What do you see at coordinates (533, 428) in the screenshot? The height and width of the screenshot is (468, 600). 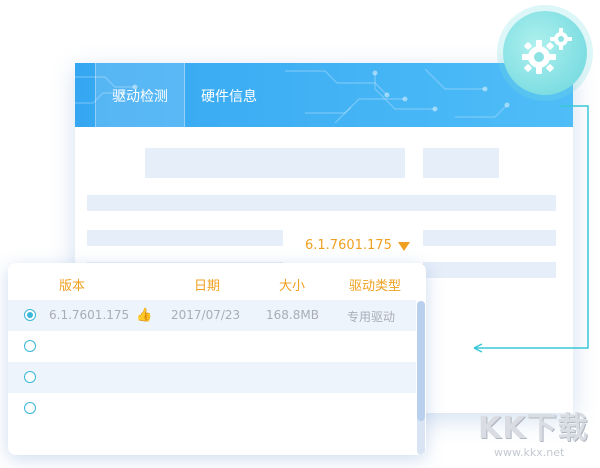 I see `watermark-logo: KK下载` at bounding box center [533, 428].